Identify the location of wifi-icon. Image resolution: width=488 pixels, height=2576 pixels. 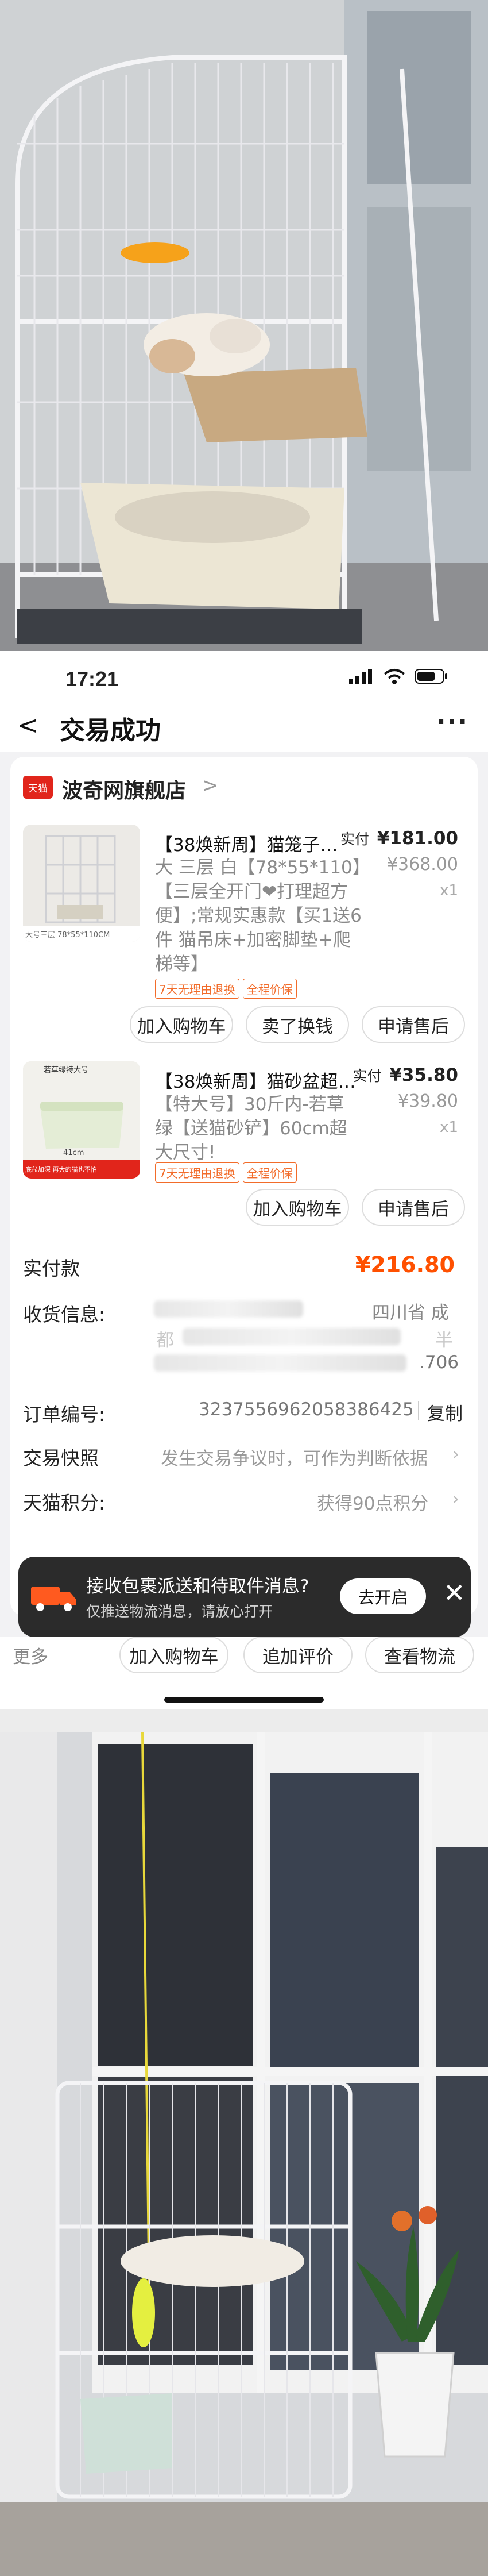
(394, 676).